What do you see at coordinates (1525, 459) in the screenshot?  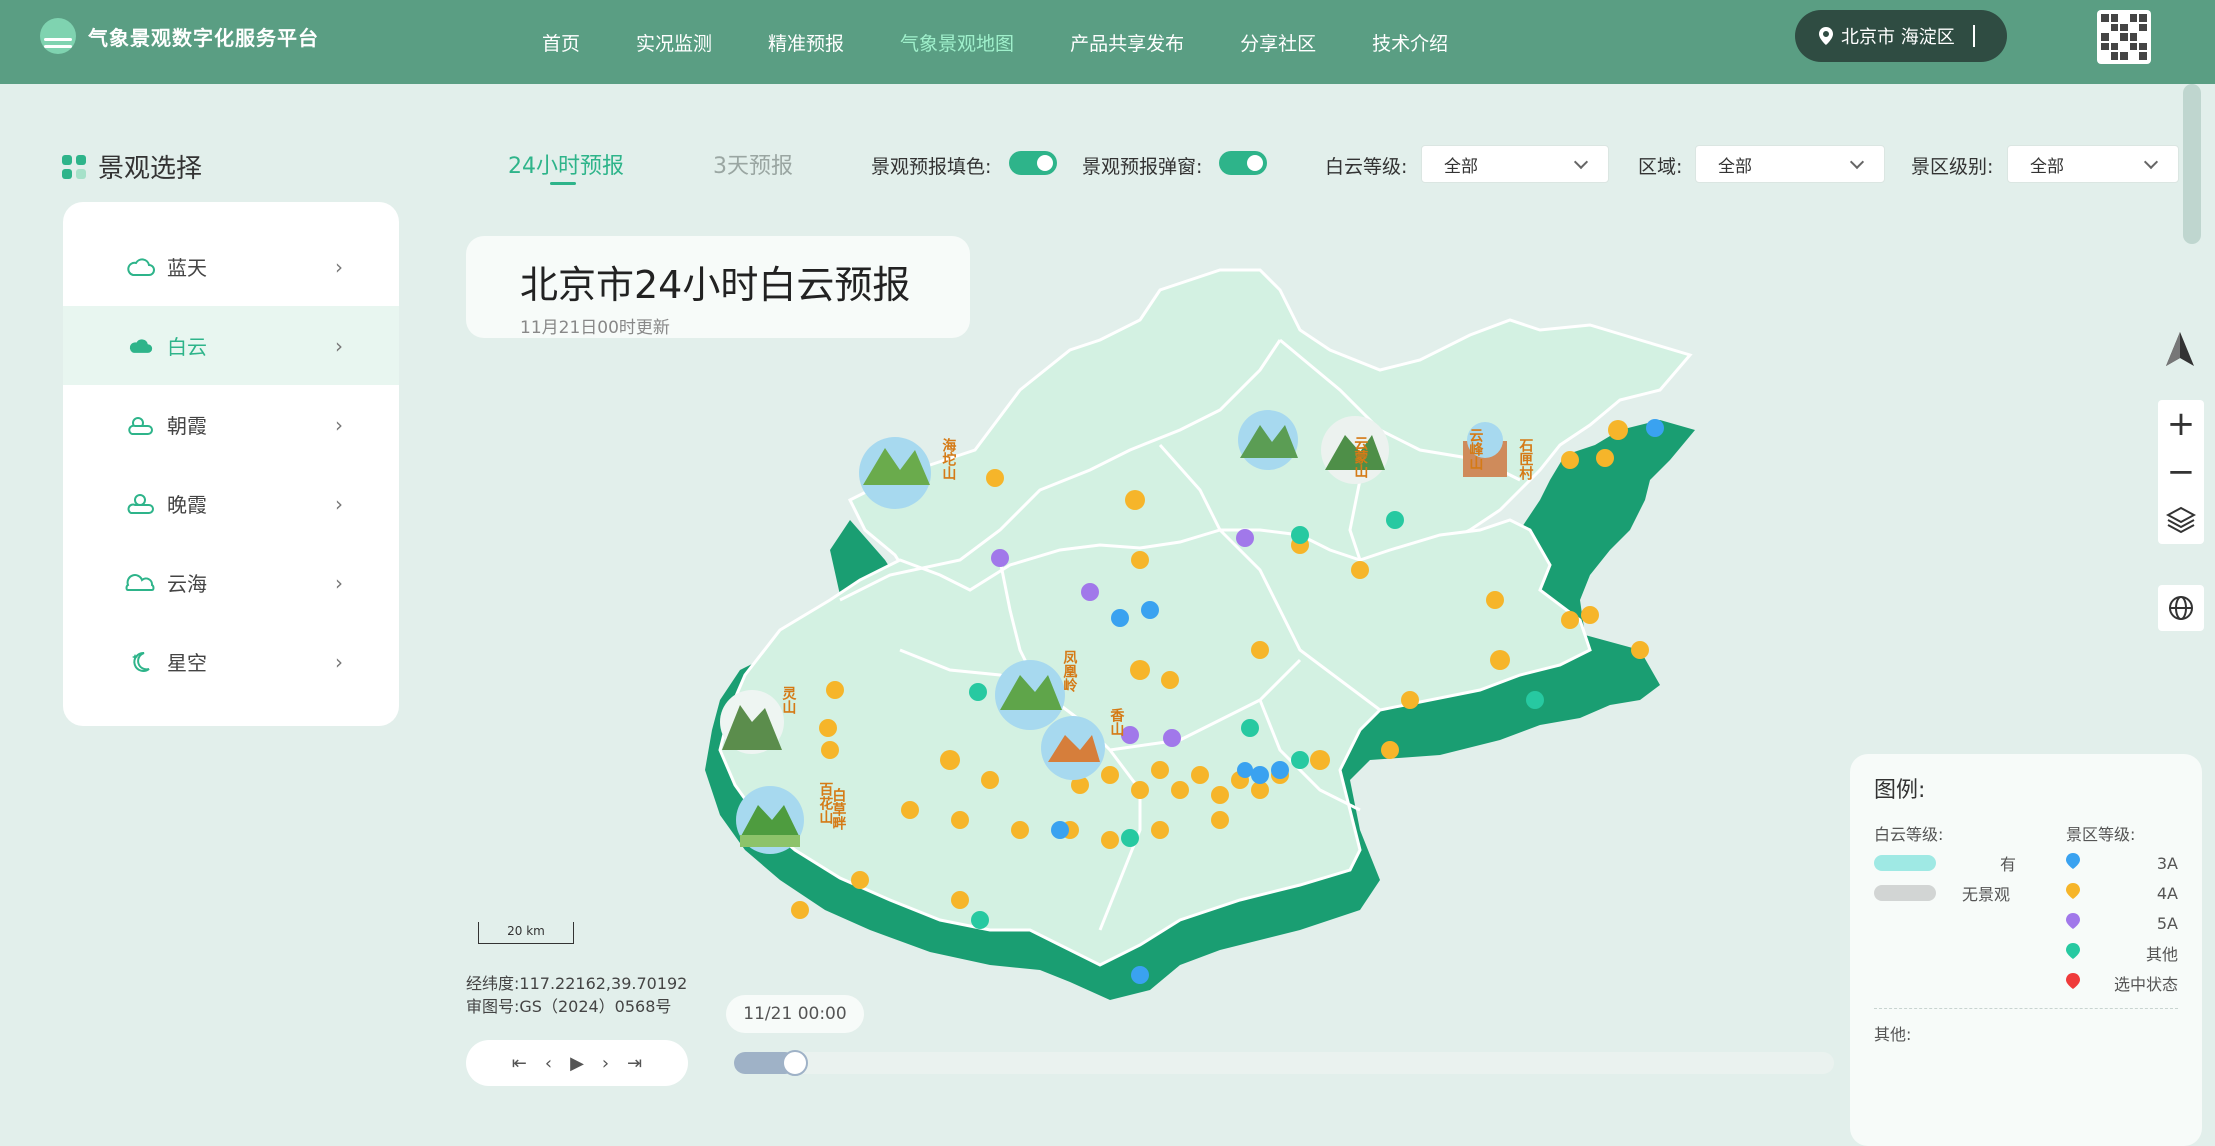 I see `poi-label-shixia: 石匣村` at bounding box center [1525, 459].